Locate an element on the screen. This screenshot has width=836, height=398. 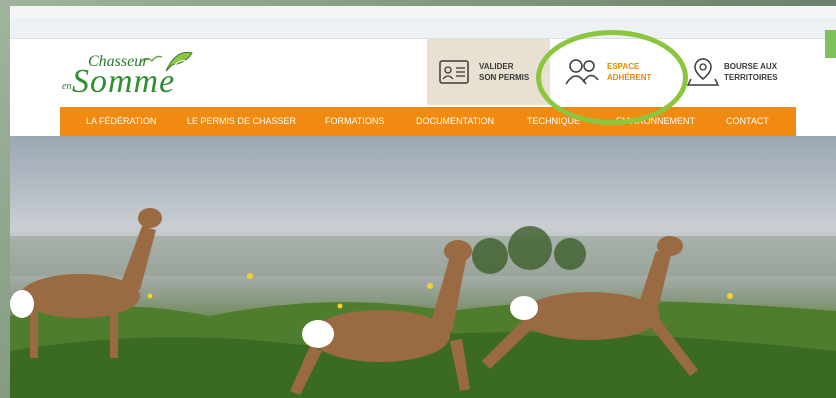
nav-item-documentation: DOCUMENTATION is located at coordinates (455, 121).